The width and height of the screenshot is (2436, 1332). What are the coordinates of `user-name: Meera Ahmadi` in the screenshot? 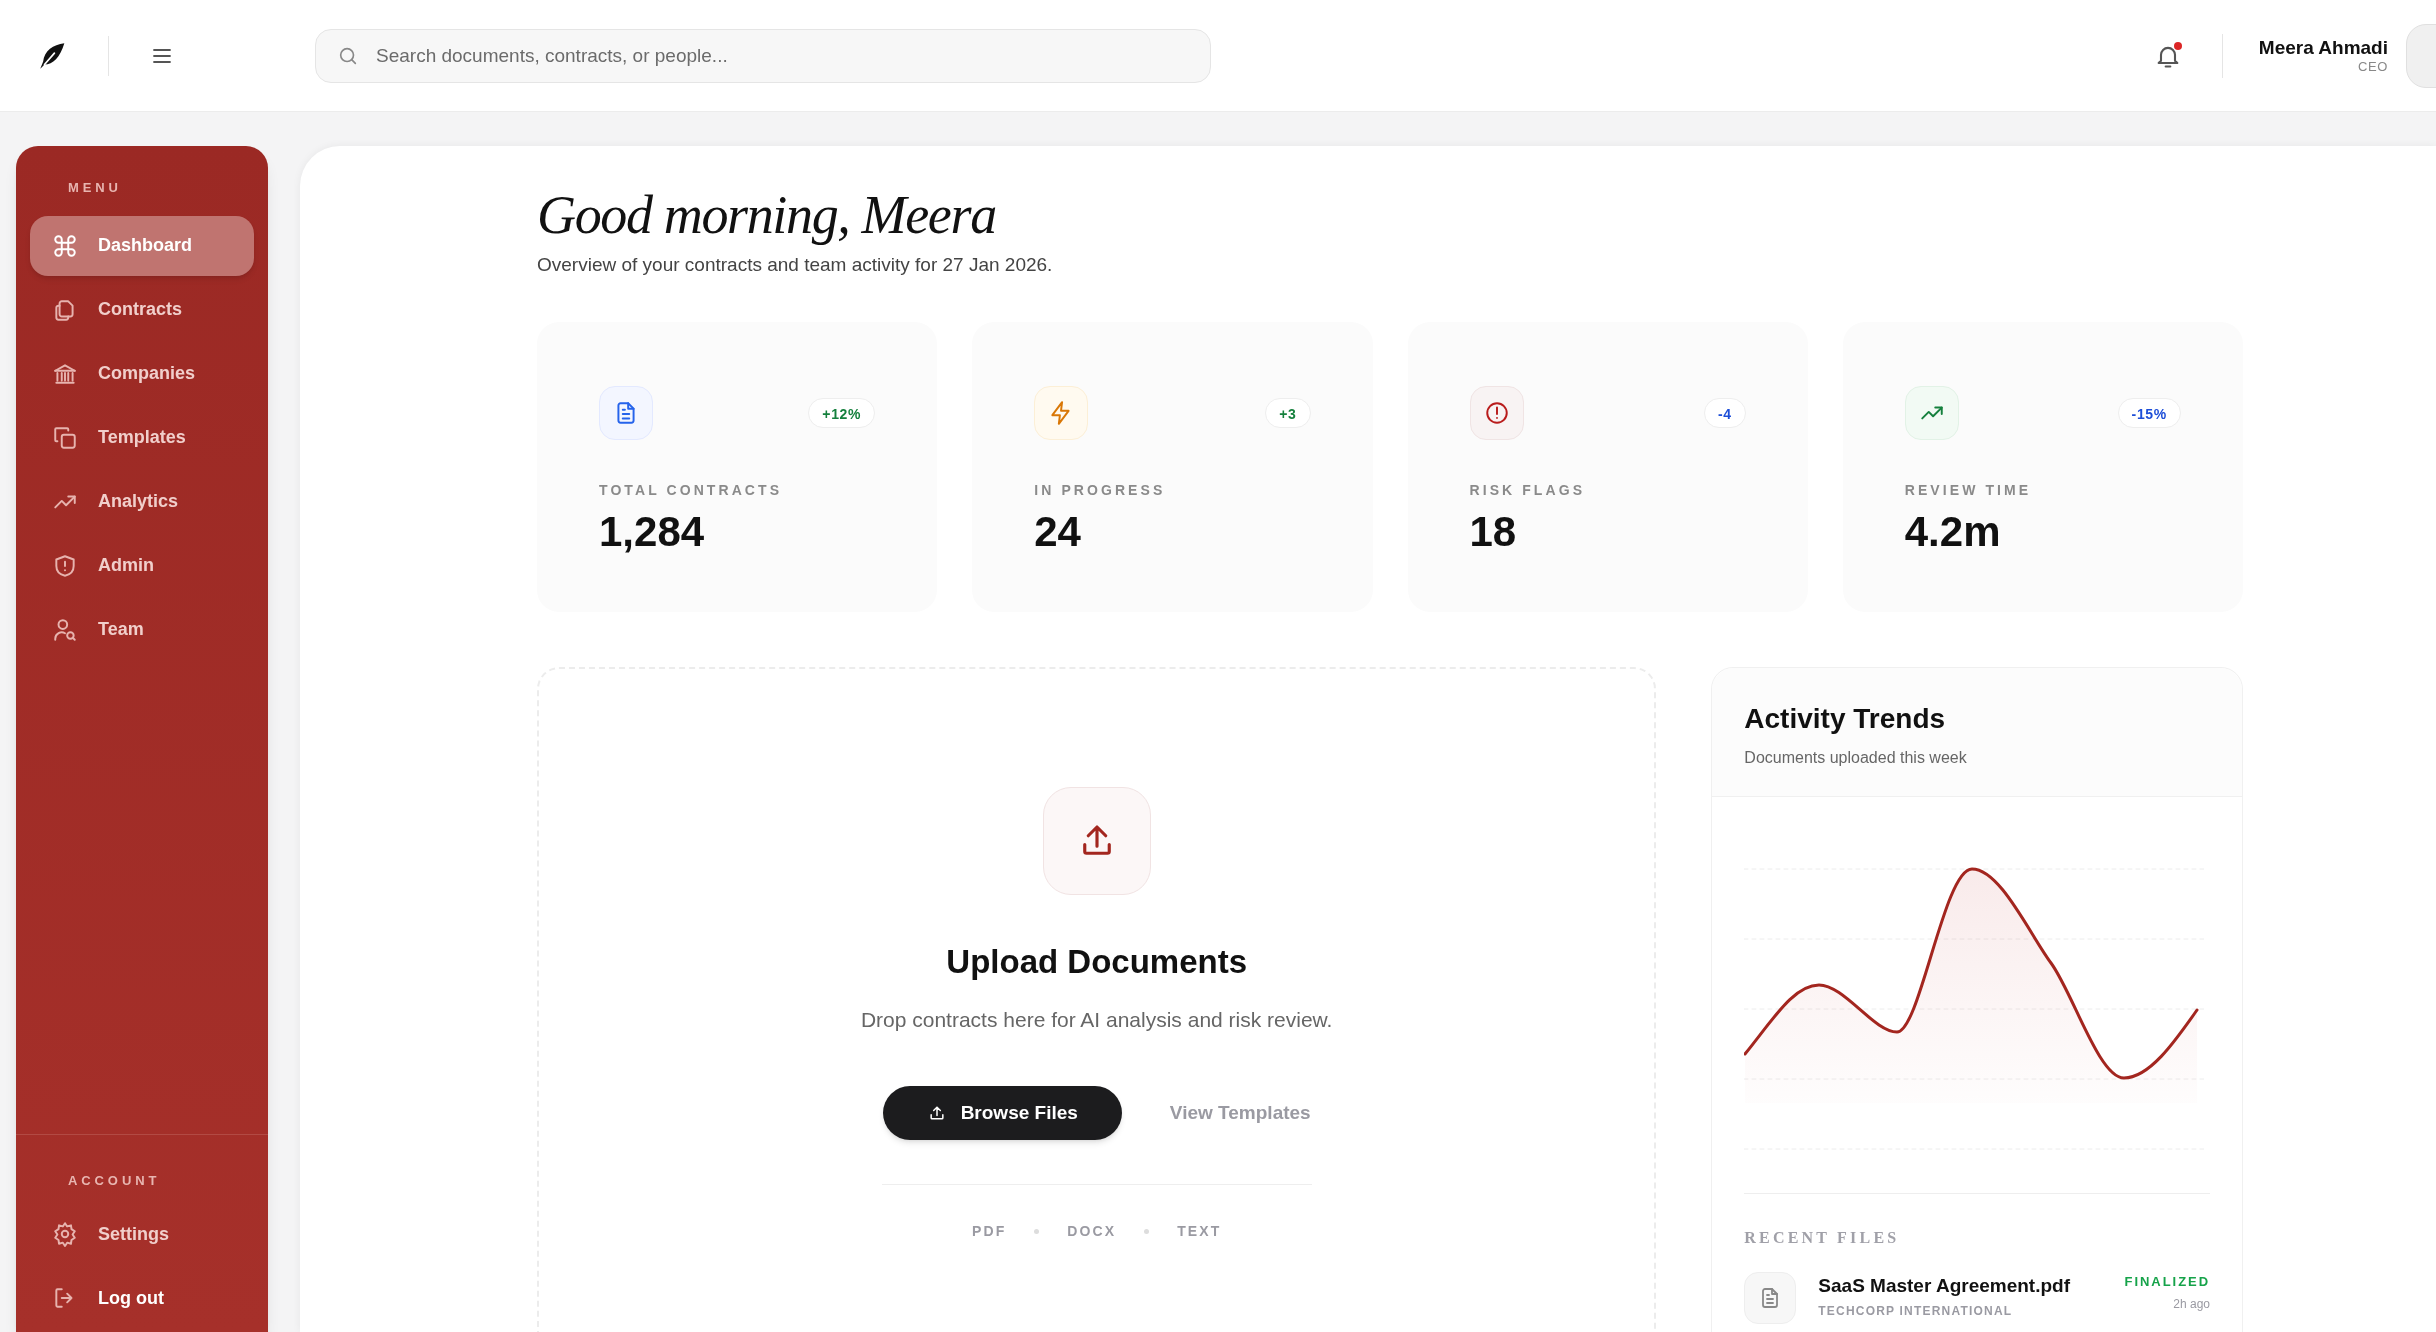 It's located at (2323, 47).